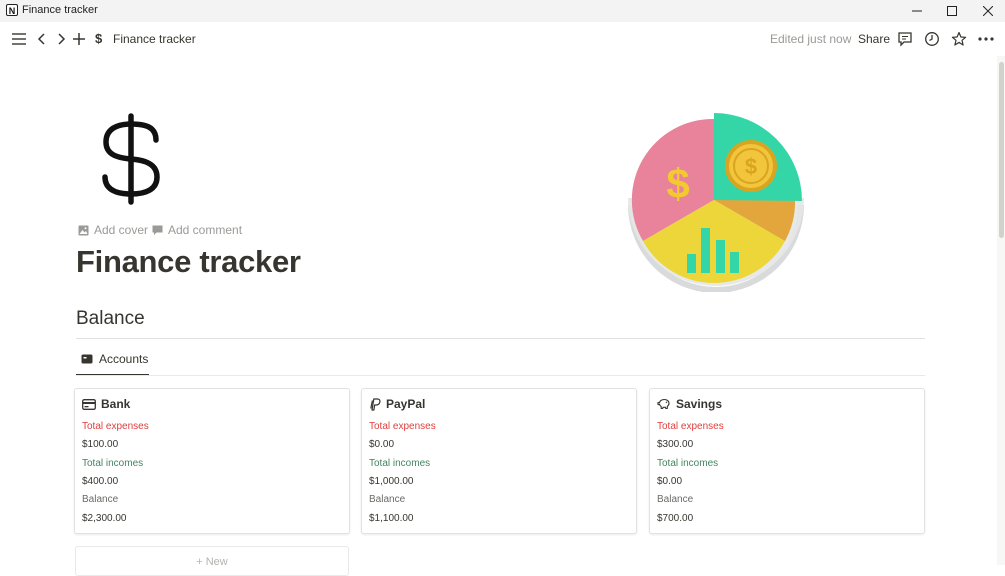 The width and height of the screenshot is (1005, 576). Describe the element at coordinates (154, 39) in the screenshot. I see `breadcrumb: Finance tracker` at that location.